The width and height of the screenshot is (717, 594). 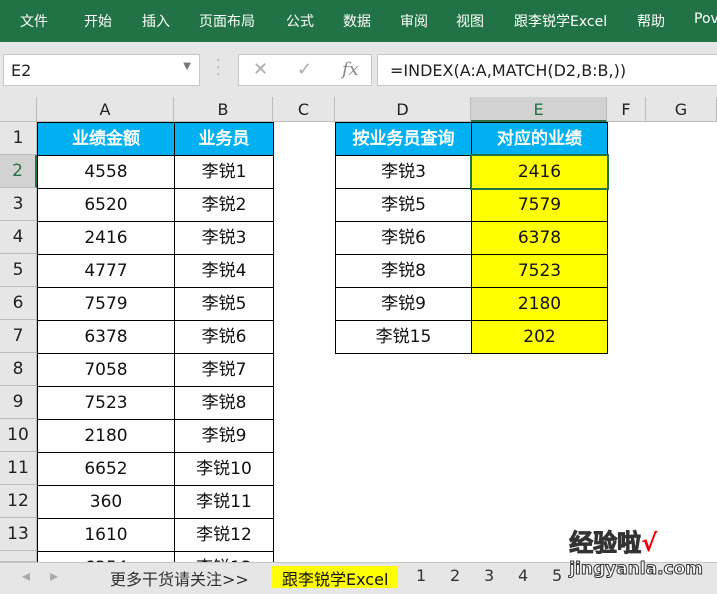 What do you see at coordinates (224, 502) in the screenshot?
I see `salesperson-cell: 李锐11` at bounding box center [224, 502].